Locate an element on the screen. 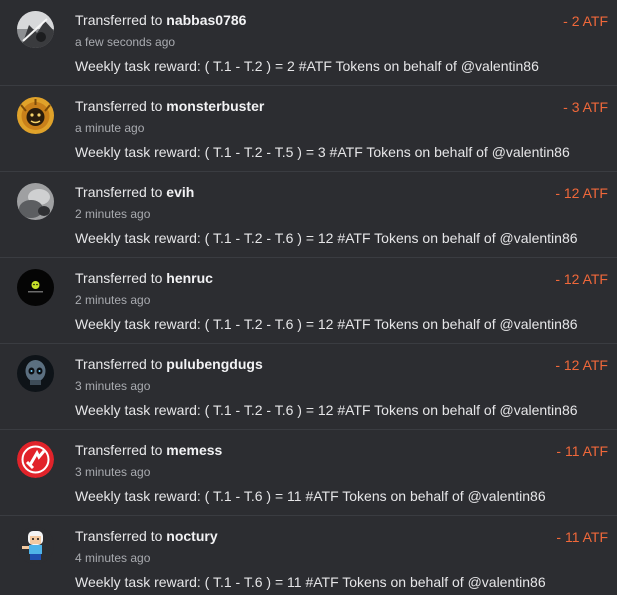 Image resolution: width=617 pixels, height=595 pixels. transfer-title: Transferred to evih is located at coordinates (134, 192).